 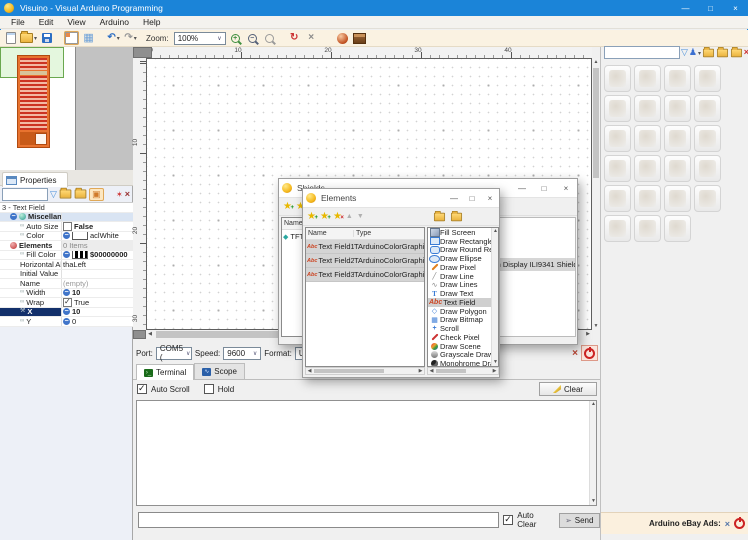 What do you see at coordinates (366, 453) in the screenshot?
I see `terminal-output: ▲ ▼` at bounding box center [366, 453].